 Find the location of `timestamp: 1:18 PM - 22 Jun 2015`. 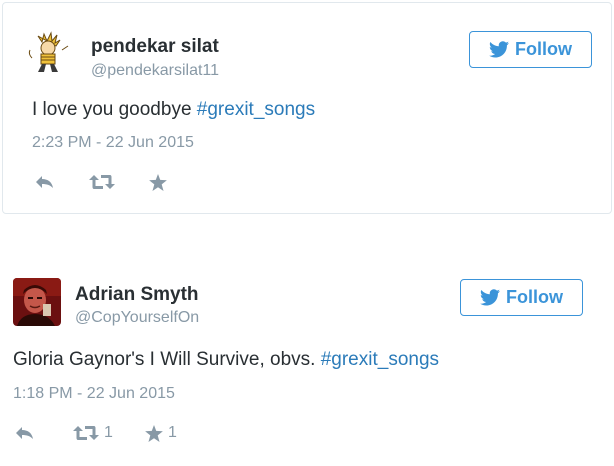

timestamp: 1:18 PM - 22 Jun 2015 is located at coordinates (94, 394).